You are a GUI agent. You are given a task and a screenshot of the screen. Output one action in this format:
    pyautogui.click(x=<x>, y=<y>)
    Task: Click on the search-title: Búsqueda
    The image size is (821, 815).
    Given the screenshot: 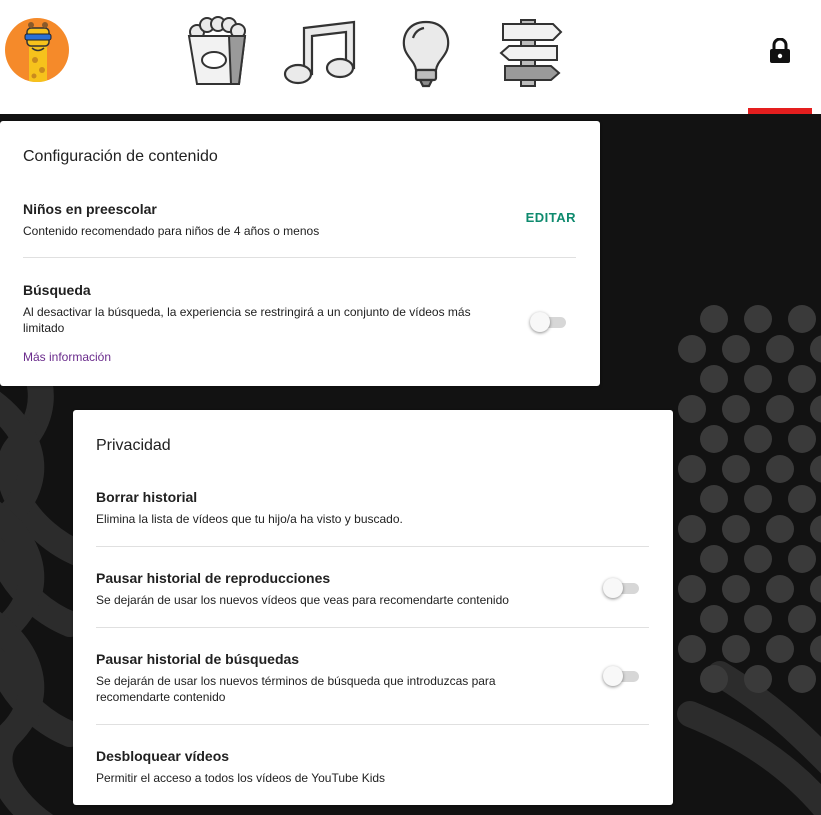 What is the action you would take?
    pyautogui.click(x=57, y=290)
    